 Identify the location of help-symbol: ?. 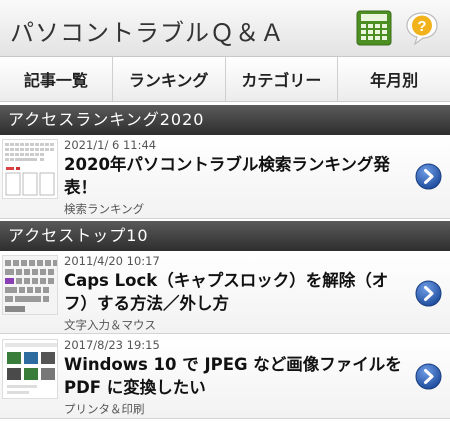
(421, 26).